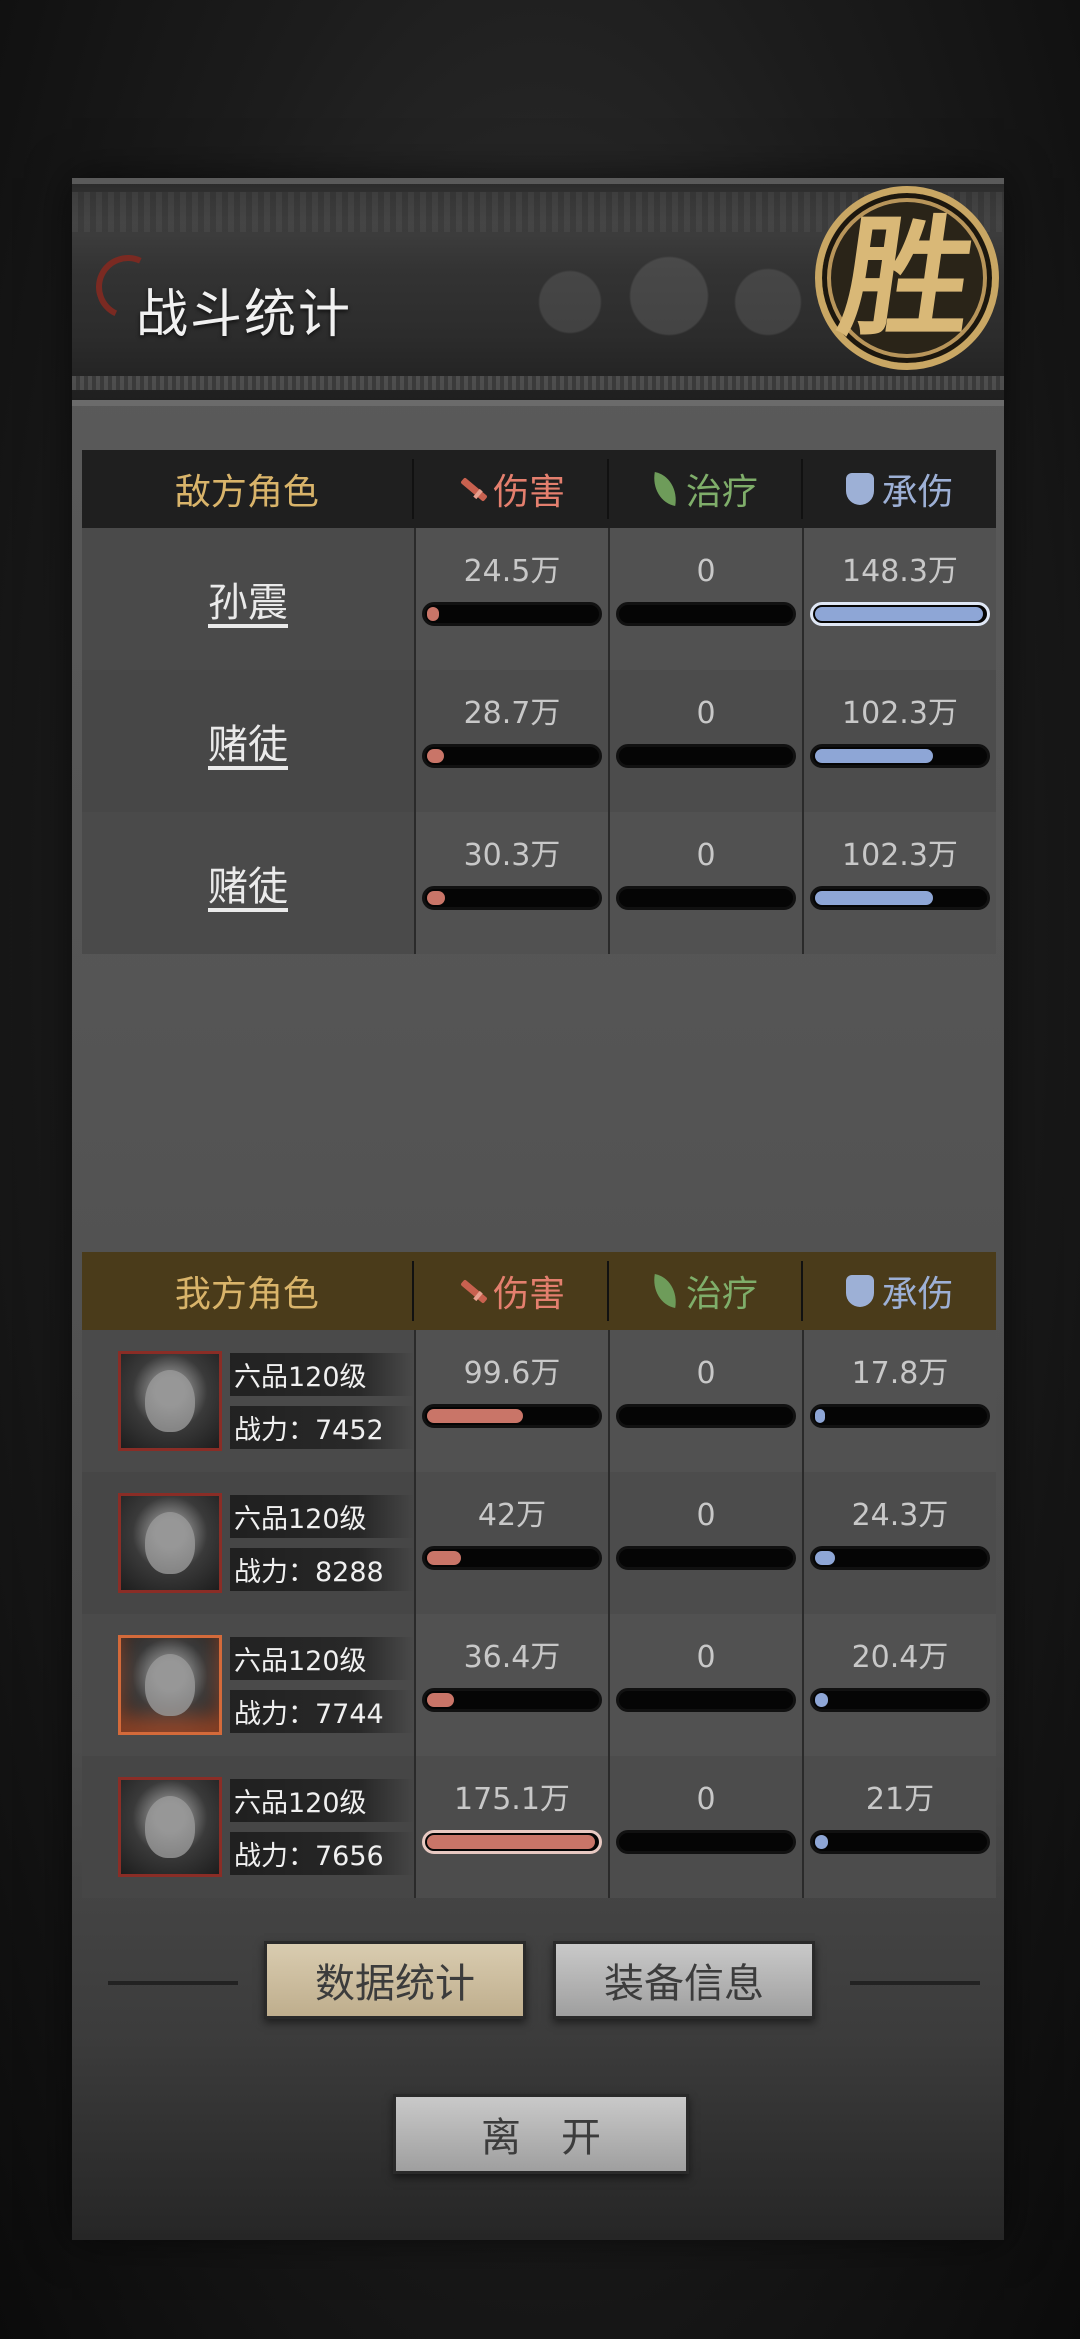 This screenshot has width=1080, height=2339. What do you see at coordinates (539, 1291) in the screenshot?
I see `ally-table-header: 我方角色 伤害 治疗 承伤` at bounding box center [539, 1291].